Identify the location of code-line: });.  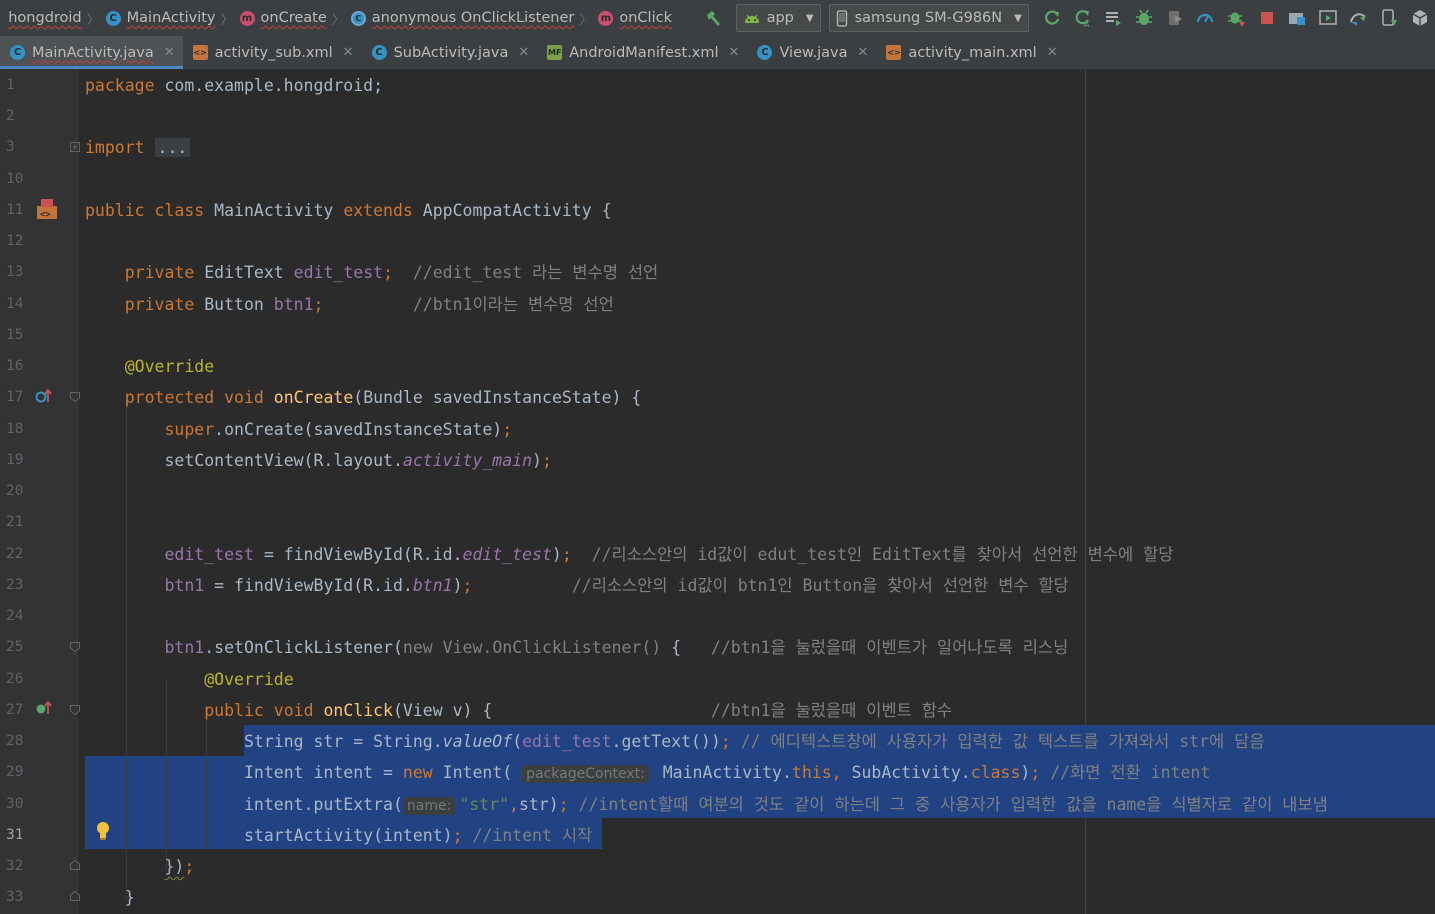
(139, 866).